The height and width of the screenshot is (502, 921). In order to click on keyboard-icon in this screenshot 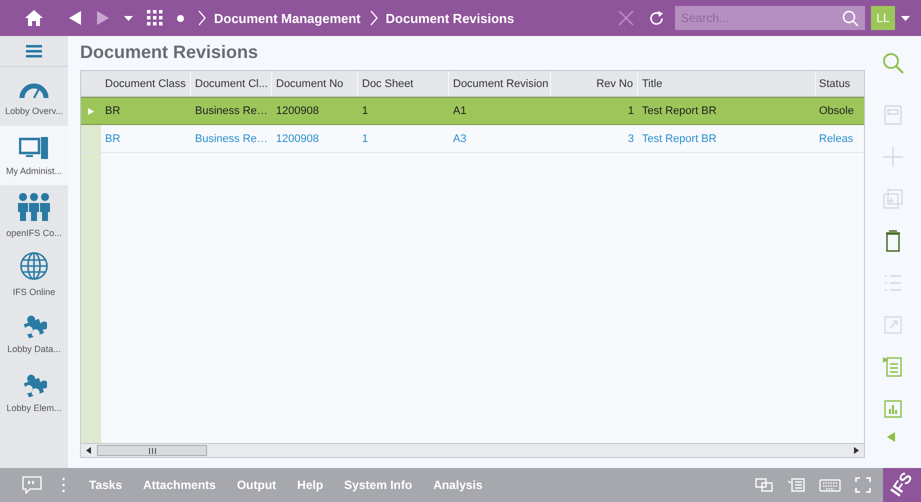, I will do `click(830, 485)`.